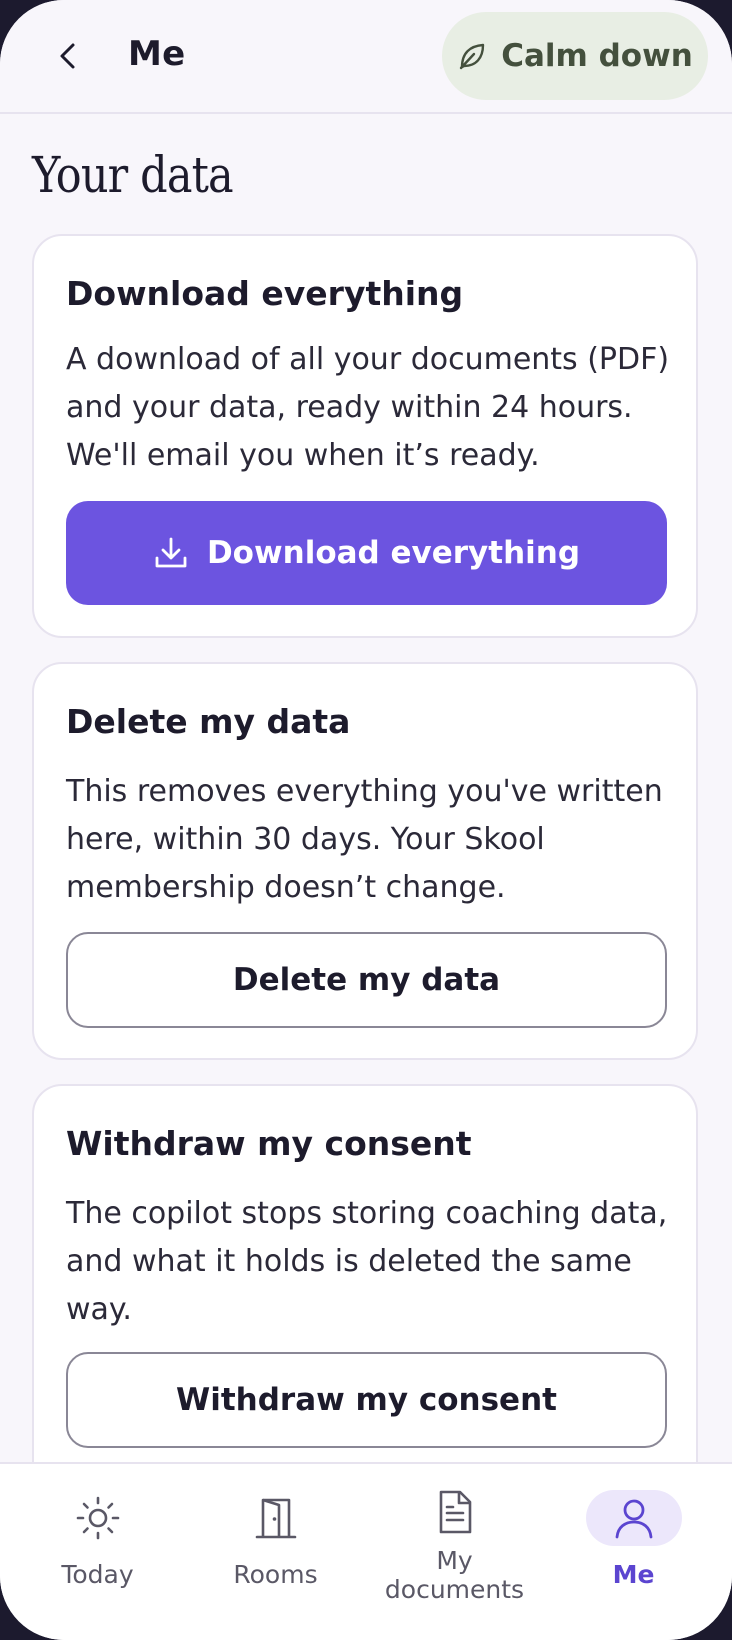 This screenshot has width=732, height=1640. Describe the element at coordinates (97, 1552) in the screenshot. I see `nav-item-today: Today` at that location.